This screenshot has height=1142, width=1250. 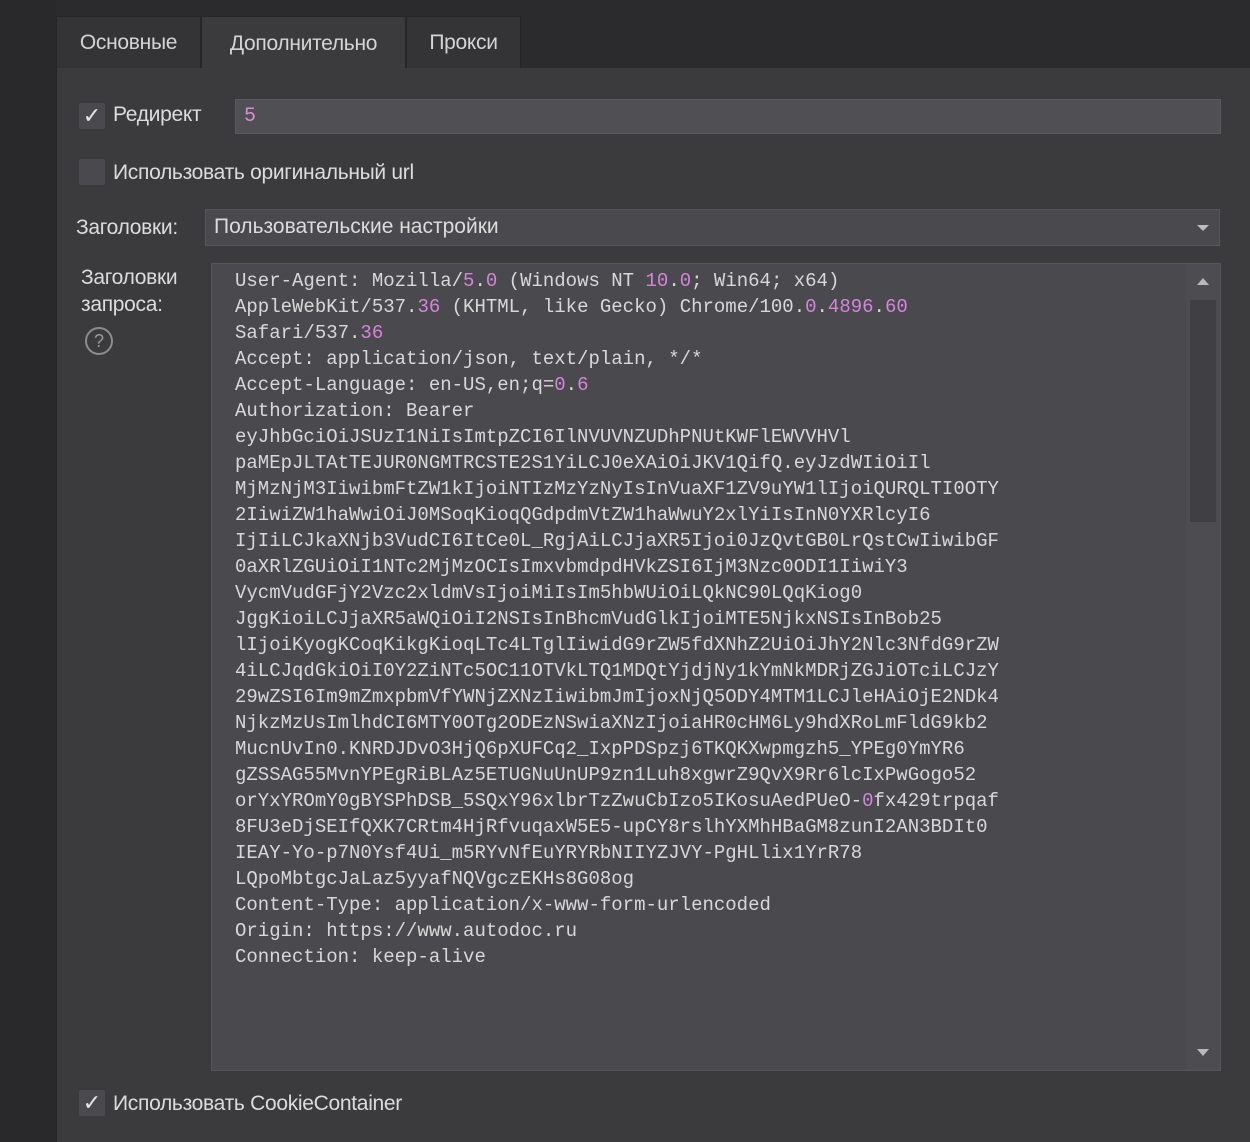 I want to click on question-circle-icon: ?, so click(x=99, y=341).